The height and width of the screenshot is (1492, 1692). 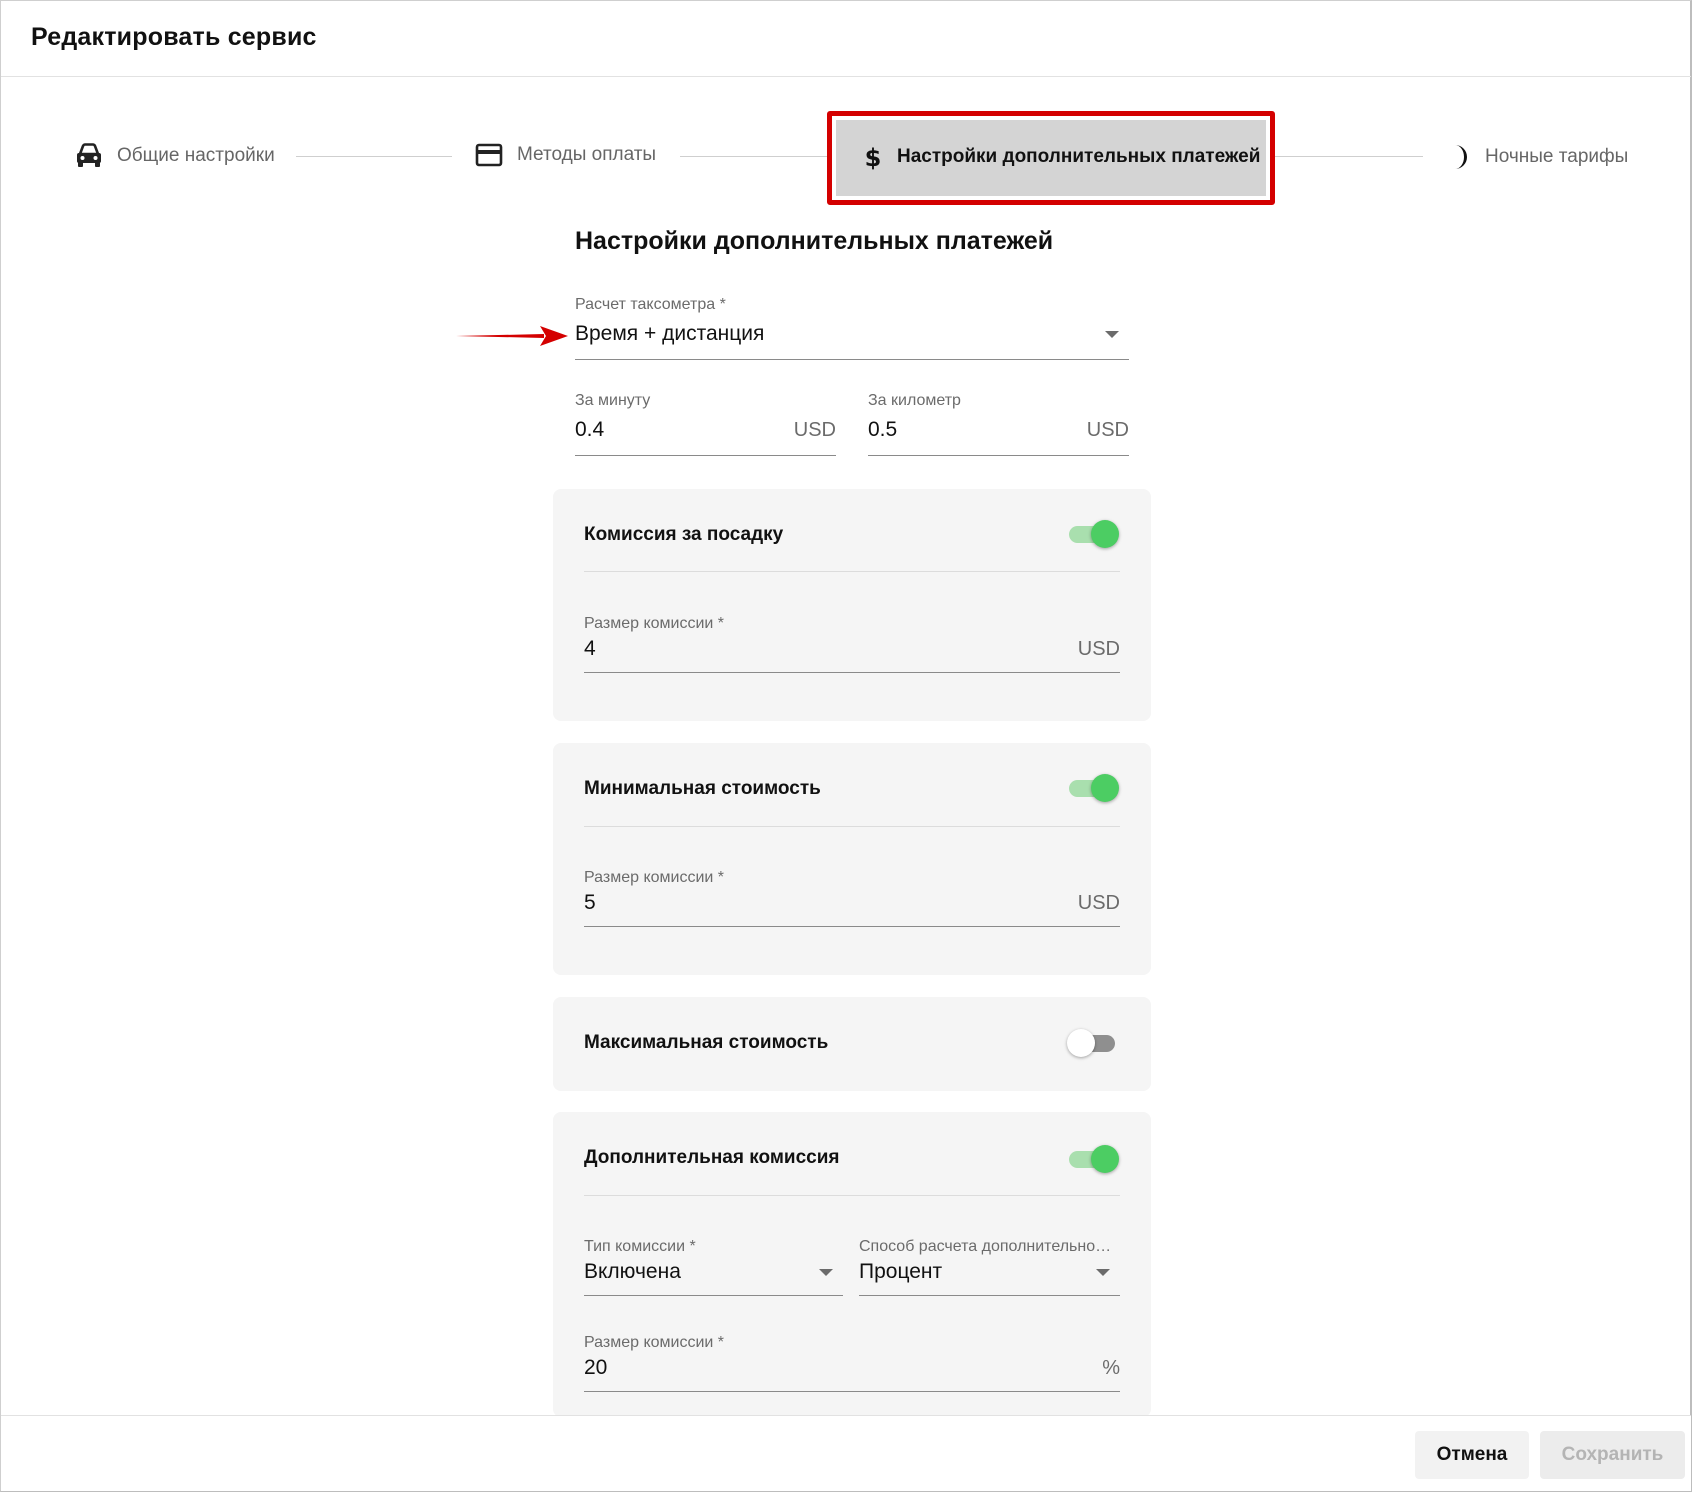 I want to click on fee-type-value: Включена, so click(x=632, y=1271).